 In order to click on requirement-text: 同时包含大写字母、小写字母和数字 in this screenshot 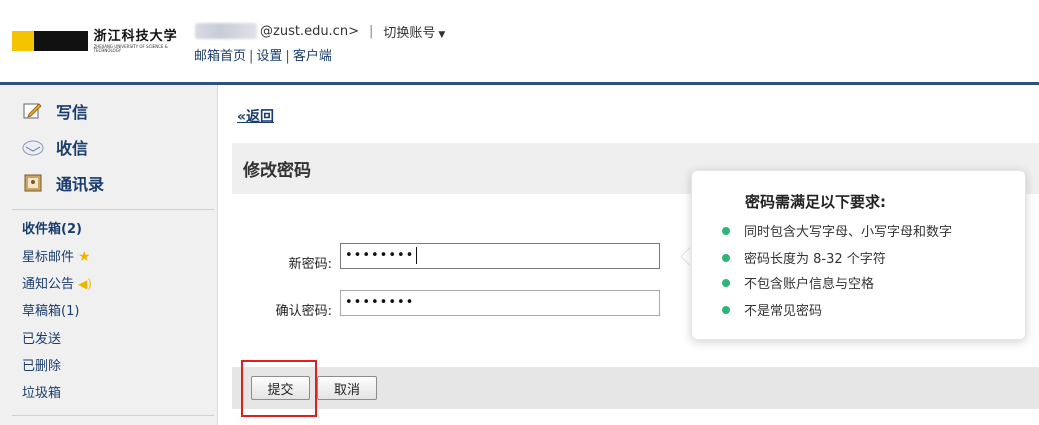, I will do `click(848, 232)`.